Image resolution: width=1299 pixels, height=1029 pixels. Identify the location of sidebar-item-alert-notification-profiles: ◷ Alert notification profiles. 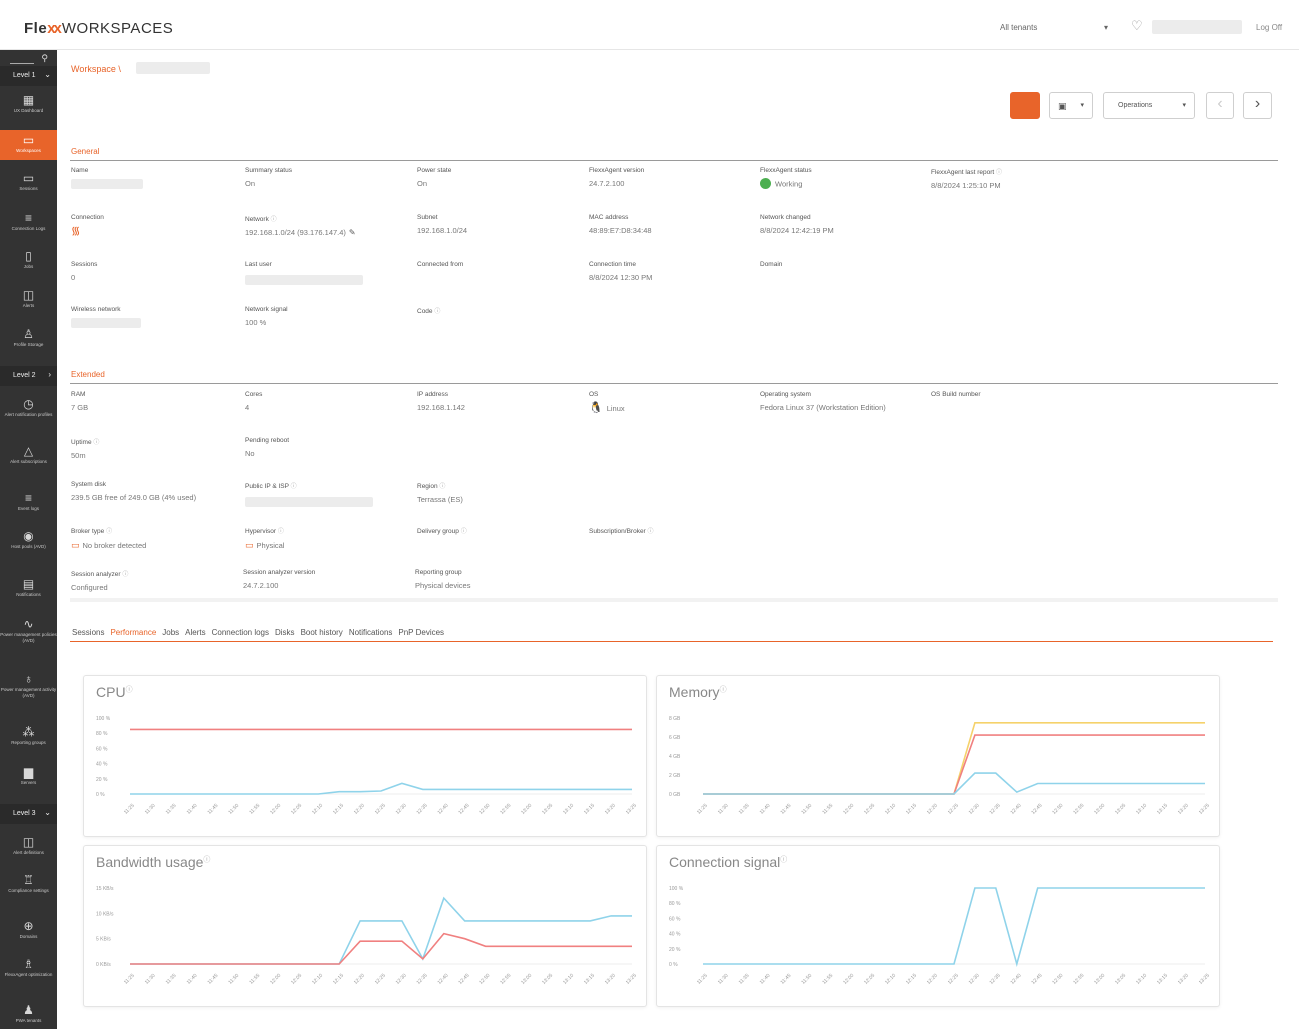
(28, 414).